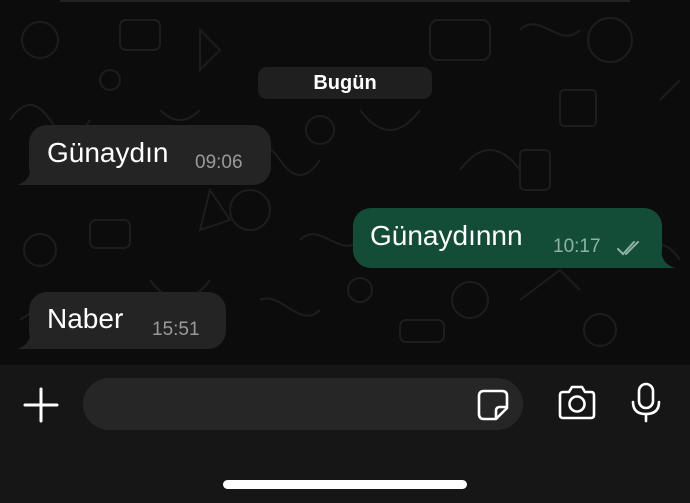 Image resolution: width=690 pixels, height=503 pixels. What do you see at coordinates (345, 83) in the screenshot?
I see `date-separator: Bugün` at bounding box center [345, 83].